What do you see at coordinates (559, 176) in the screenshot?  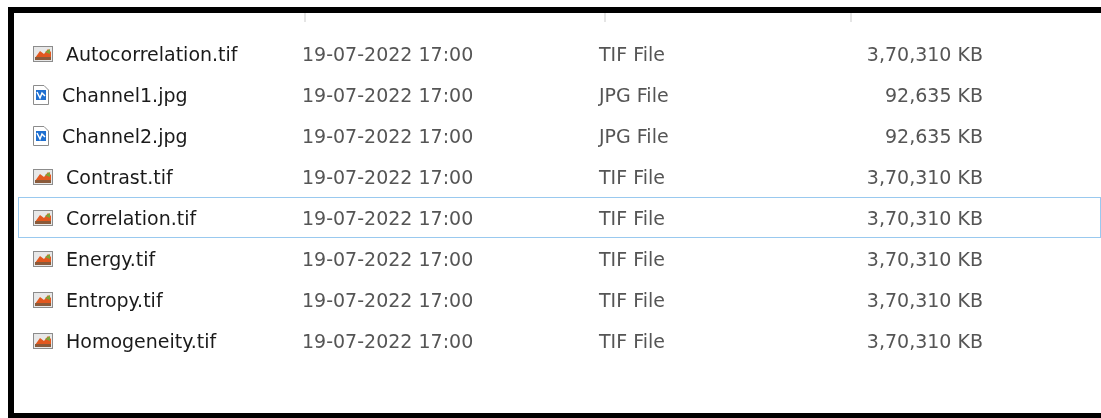 I see `file-row: Contrast.tif 19-07-2022 17:00 TIF File 3,70,310 KB` at bounding box center [559, 176].